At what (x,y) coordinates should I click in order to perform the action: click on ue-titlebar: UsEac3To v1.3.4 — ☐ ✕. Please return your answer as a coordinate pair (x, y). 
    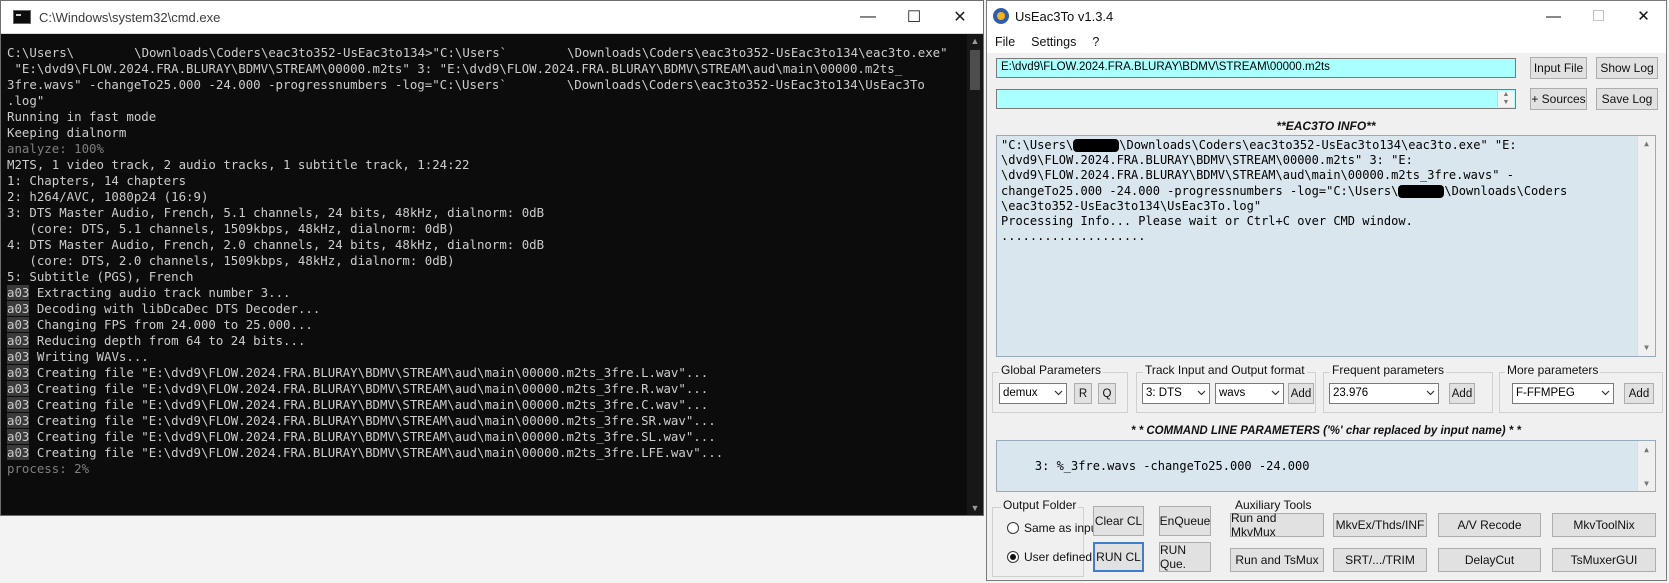
    Looking at the image, I should click on (1326, 16).